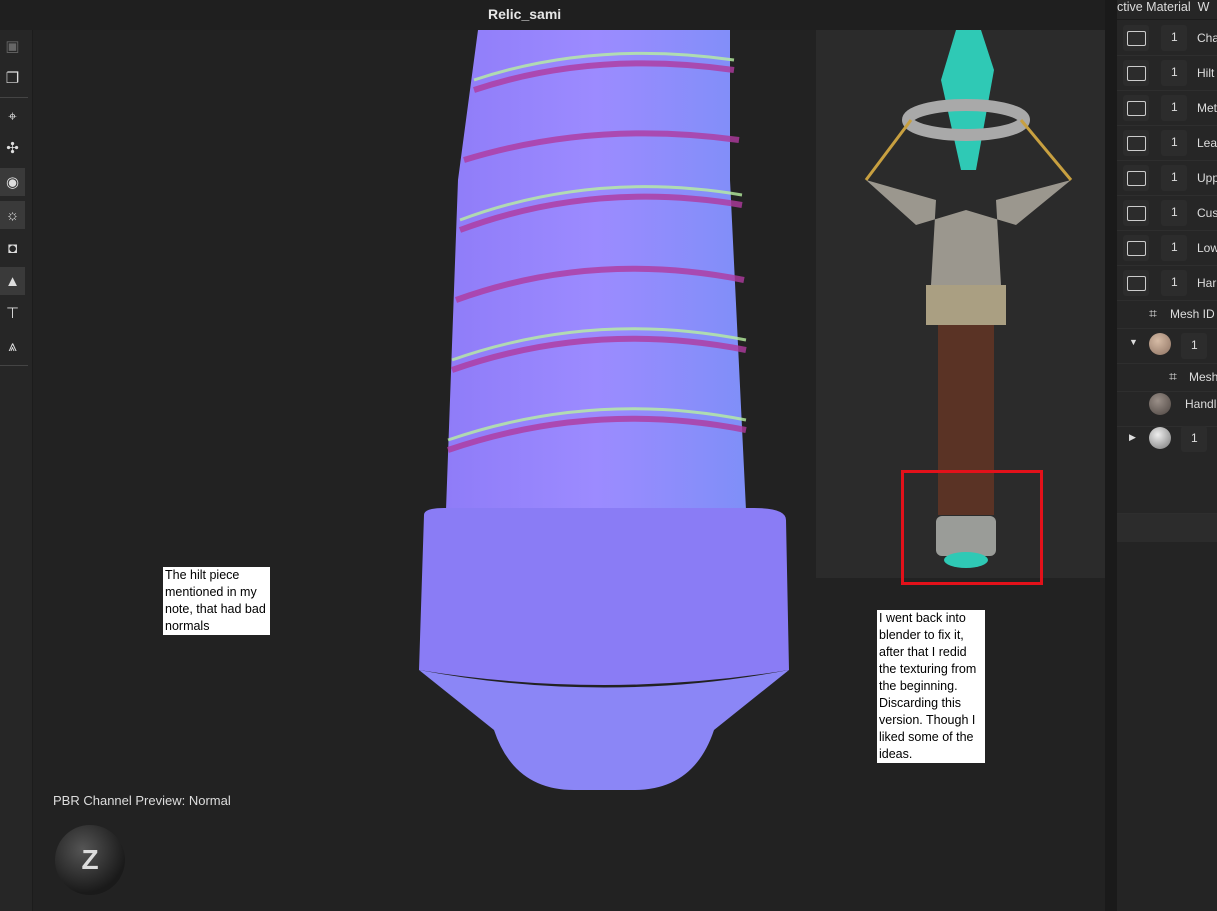 This screenshot has height=911, width=1217. What do you see at coordinates (12, 46) in the screenshot?
I see `save-icon: ▣` at bounding box center [12, 46].